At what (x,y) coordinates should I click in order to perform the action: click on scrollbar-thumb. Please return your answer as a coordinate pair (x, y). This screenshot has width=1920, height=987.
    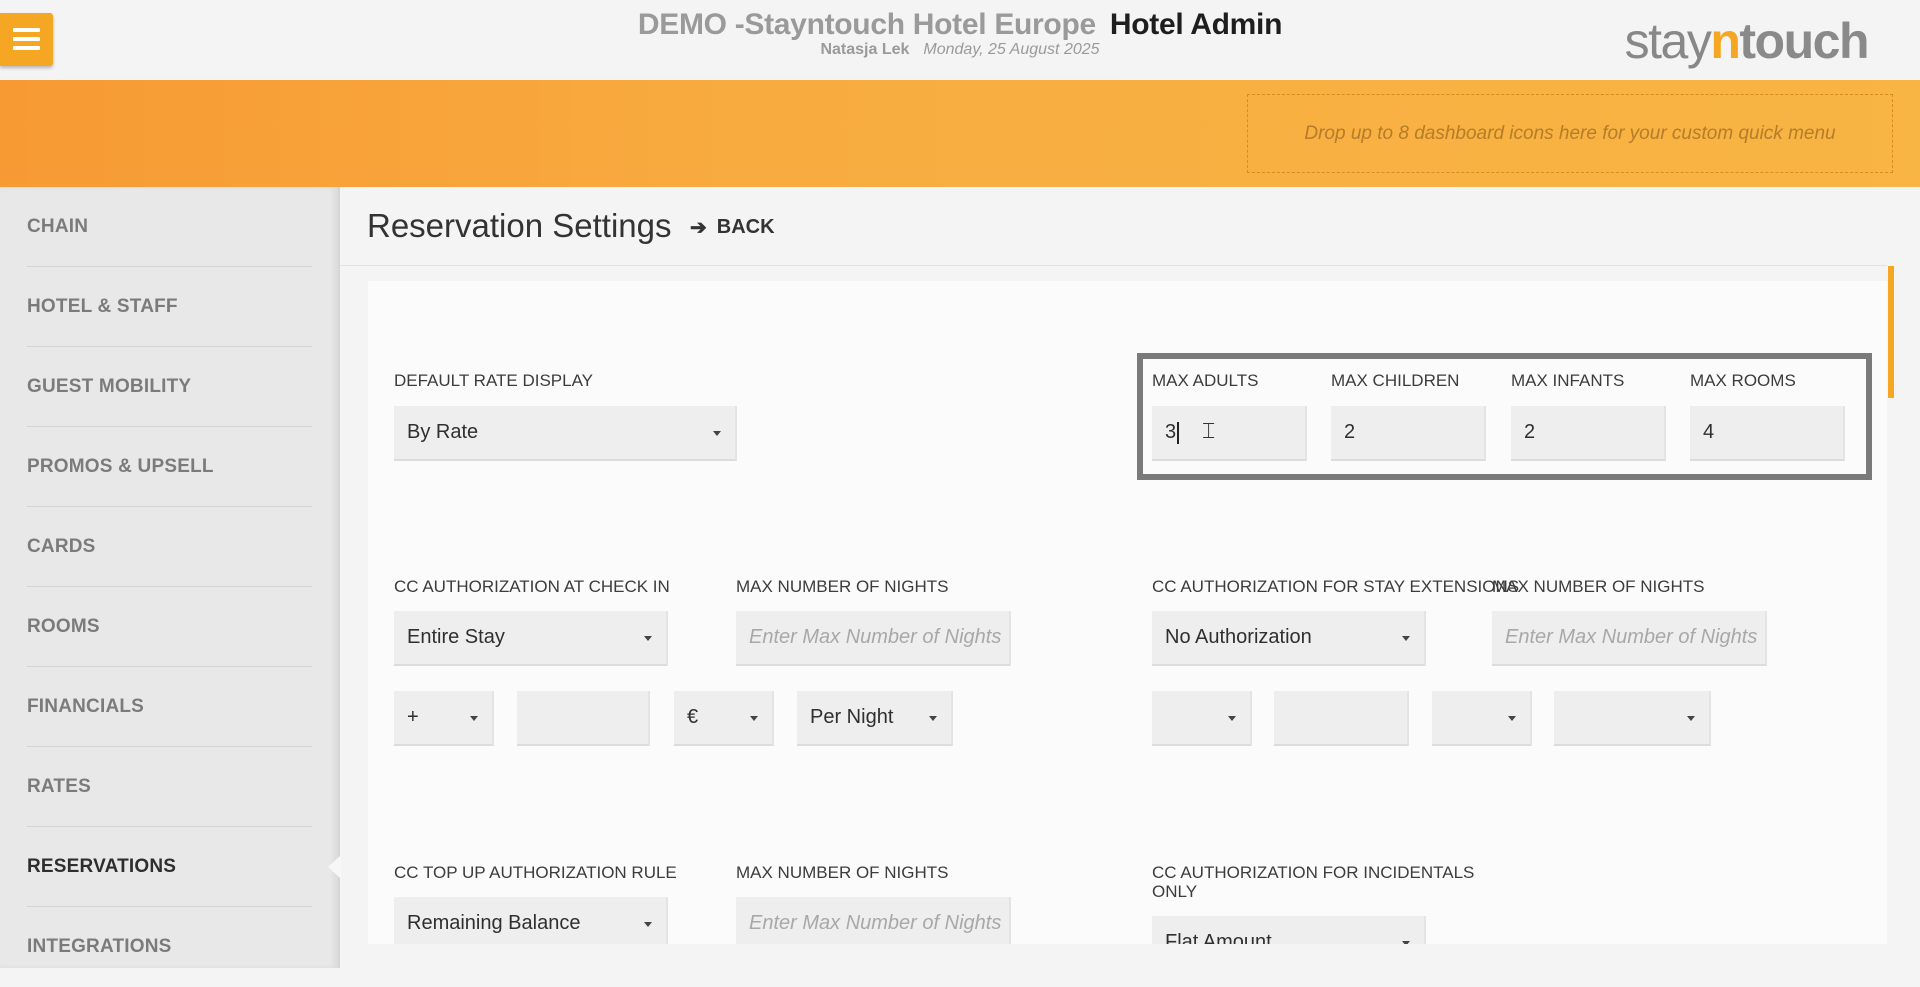
    Looking at the image, I should click on (1891, 332).